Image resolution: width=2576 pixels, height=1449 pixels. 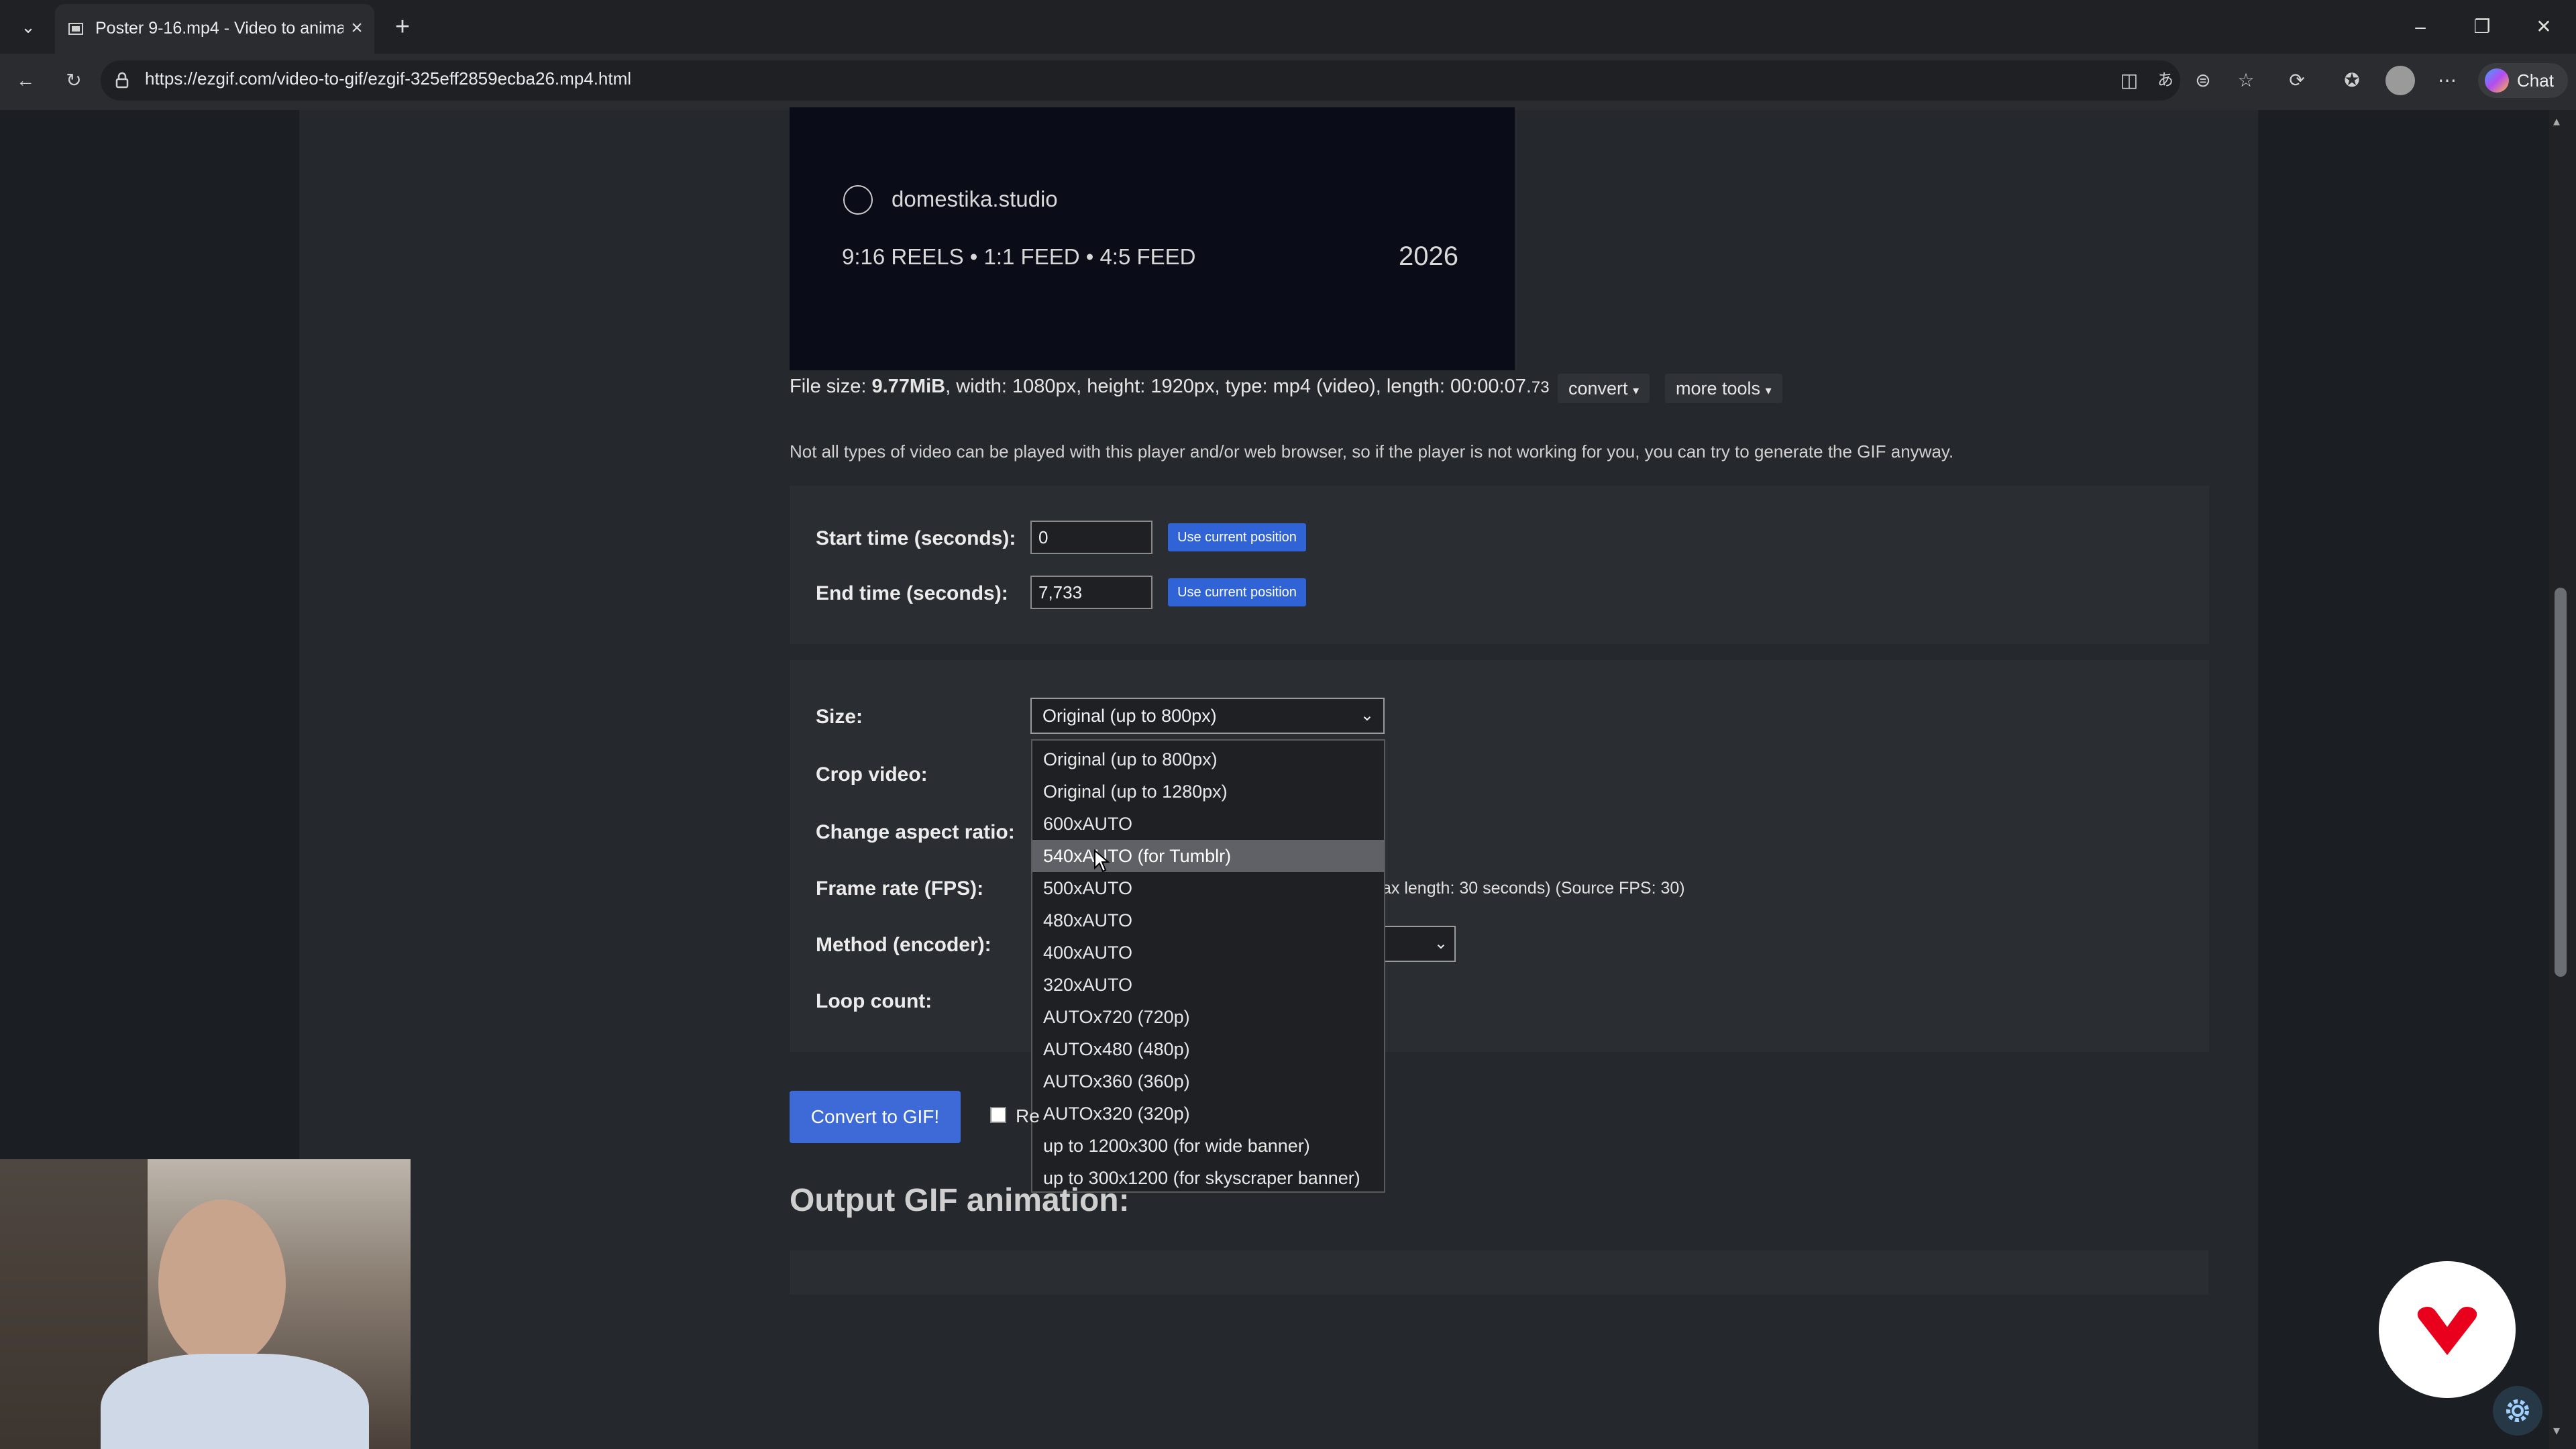 I want to click on size-option: 540xAUTO (for Tumblr), so click(x=1208, y=856).